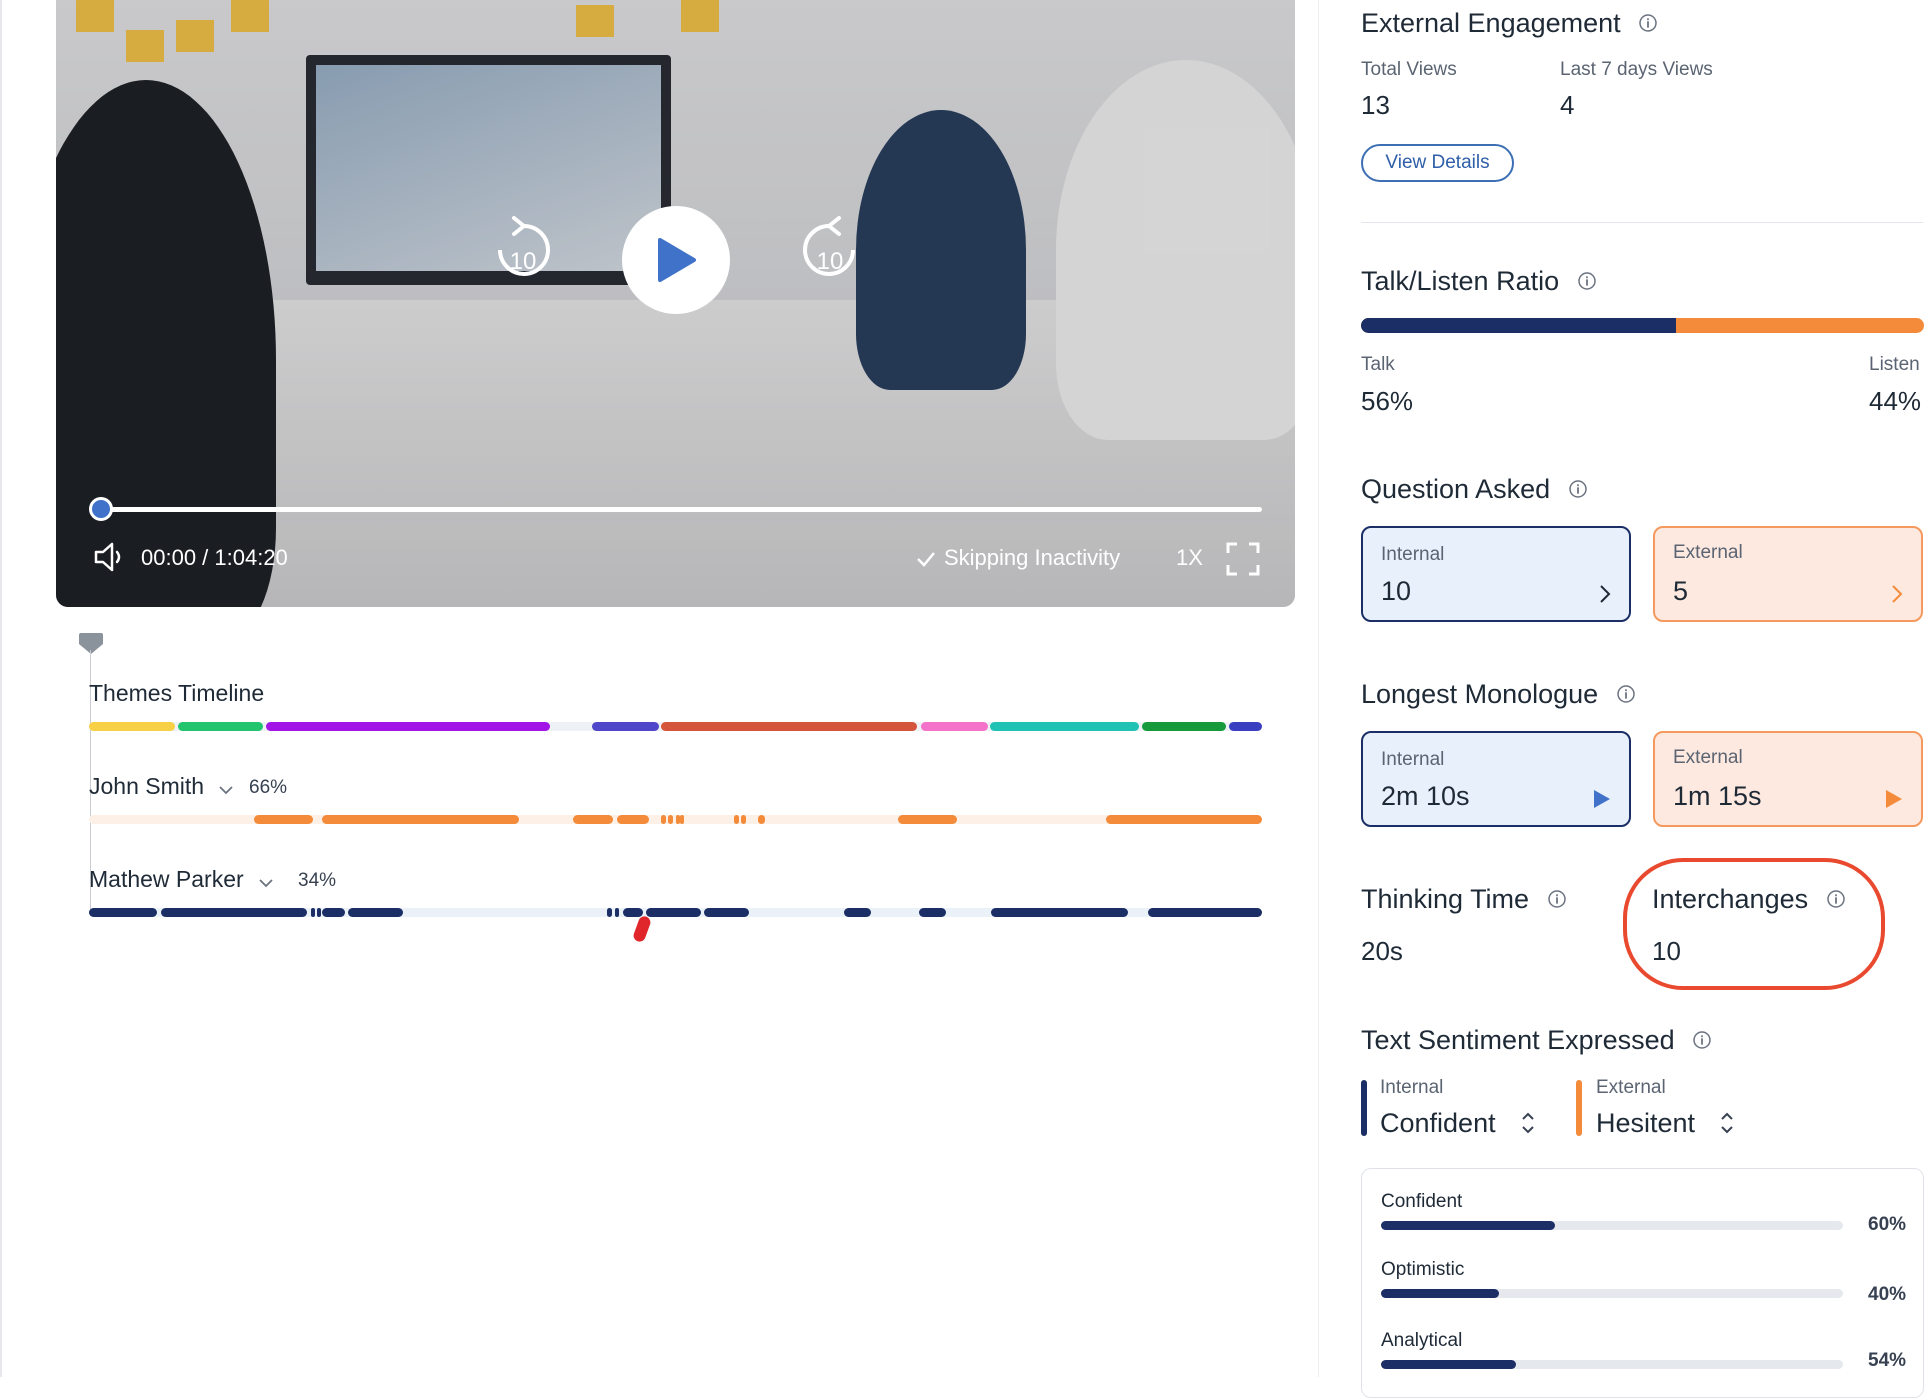 The width and height of the screenshot is (1929, 1398). What do you see at coordinates (1456, 489) in the screenshot?
I see `section-title: Question Asked` at bounding box center [1456, 489].